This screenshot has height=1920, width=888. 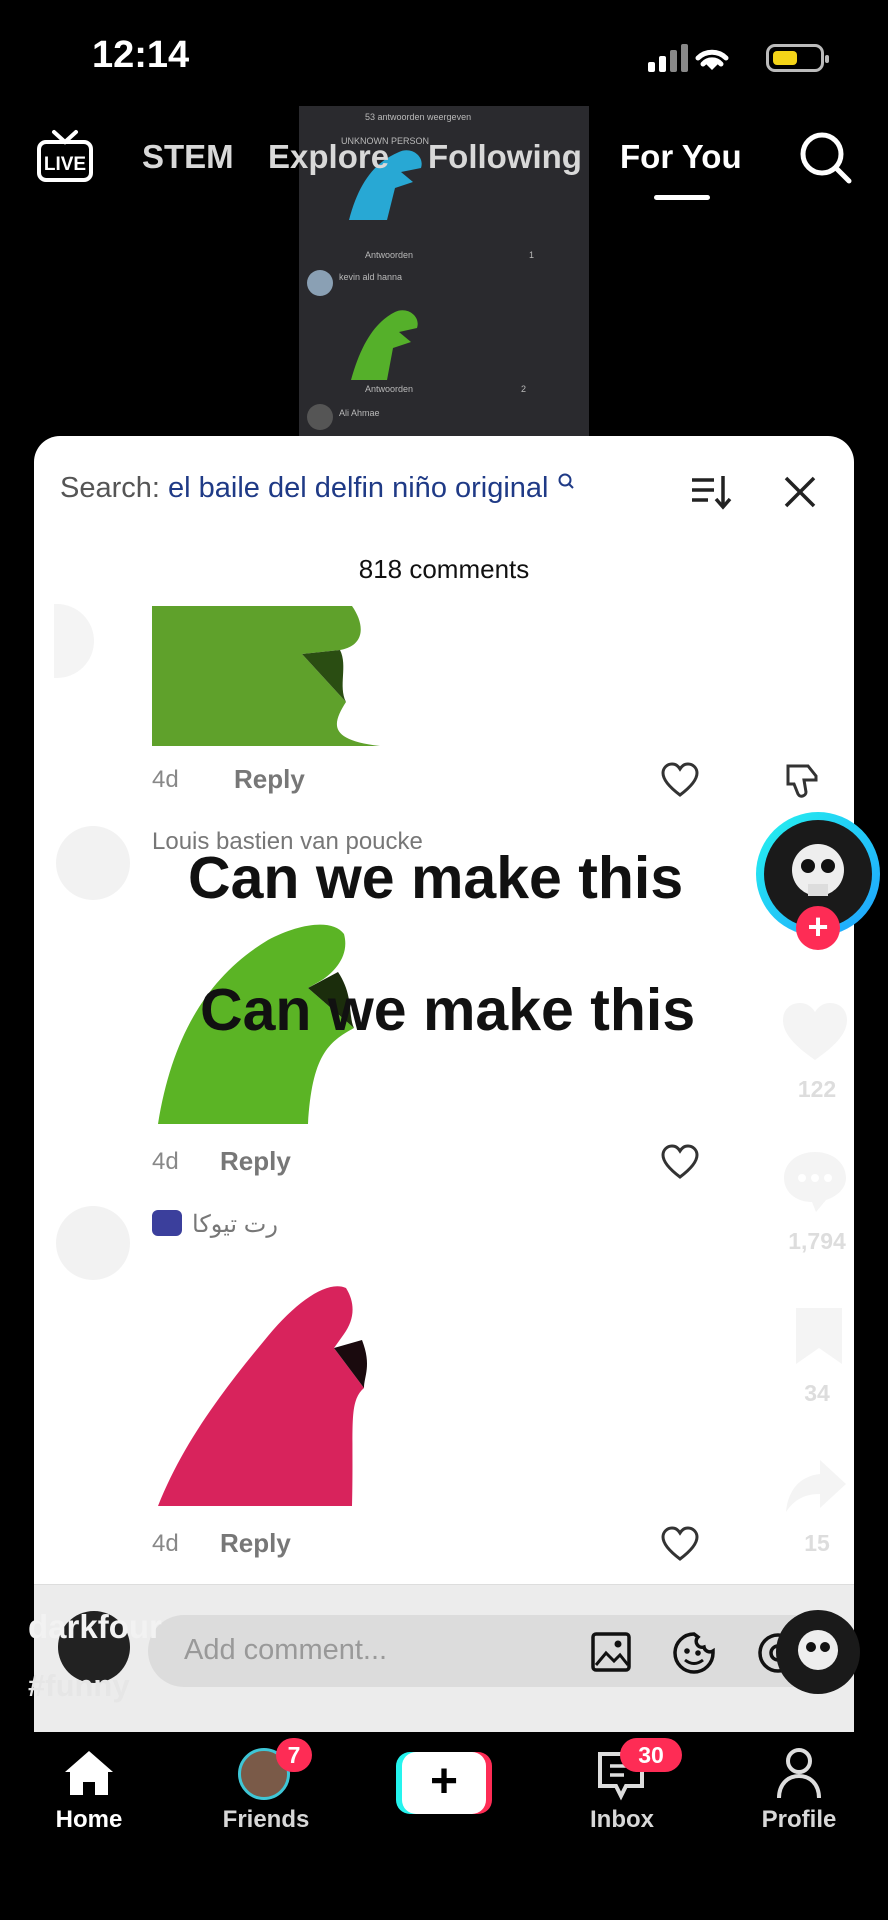 I want to click on live-icon: LIVE, so click(x=65, y=156).